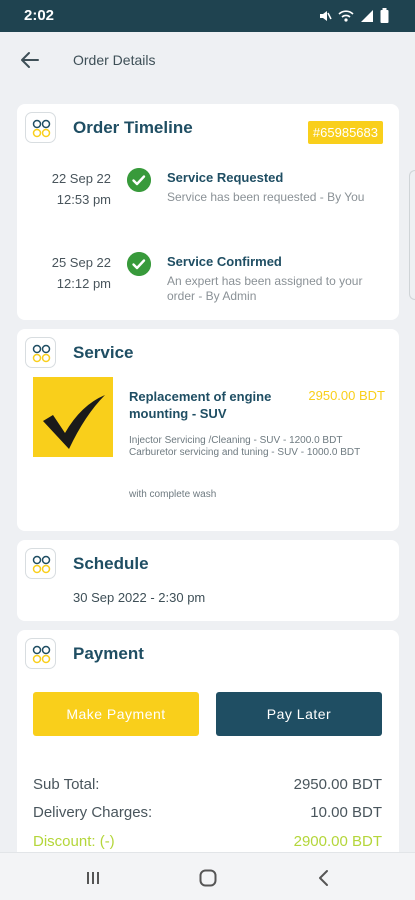 The image size is (415, 900). Describe the element at coordinates (208, 580) in the screenshot. I see `schedule-card: Schedule 30 Sep 2022 - 2:30 pm` at that location.